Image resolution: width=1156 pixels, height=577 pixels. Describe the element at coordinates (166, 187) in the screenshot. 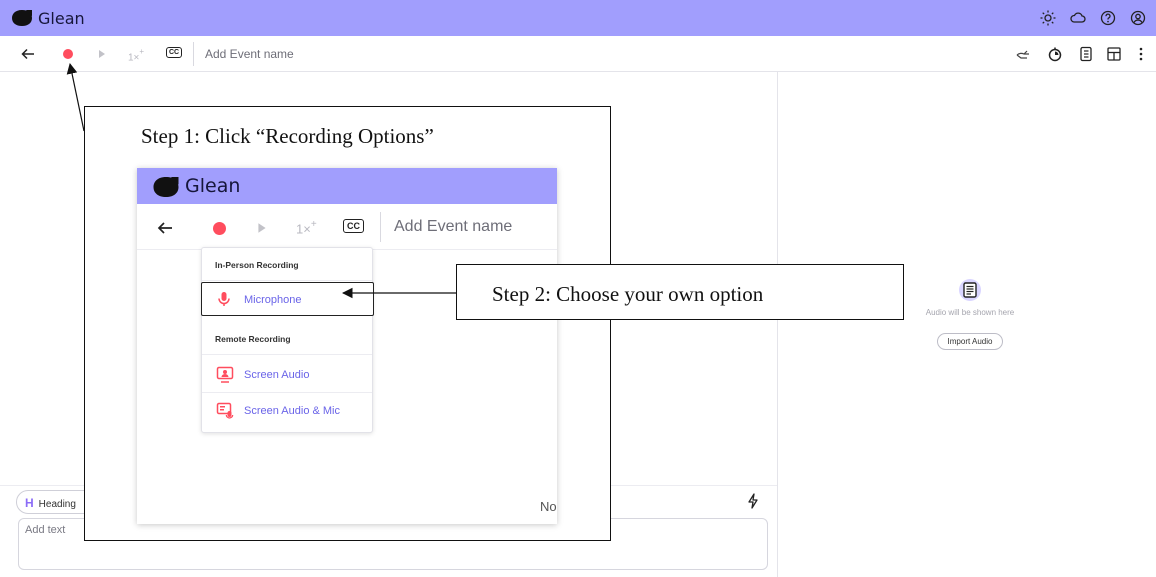

I see `inset-glean-logo-icon` at that location.